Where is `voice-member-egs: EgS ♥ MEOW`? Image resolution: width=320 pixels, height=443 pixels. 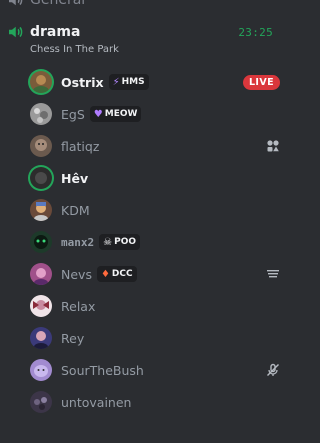
voice-member-egs: EgS ♥ MEOW is located at coordinates (155, 114).